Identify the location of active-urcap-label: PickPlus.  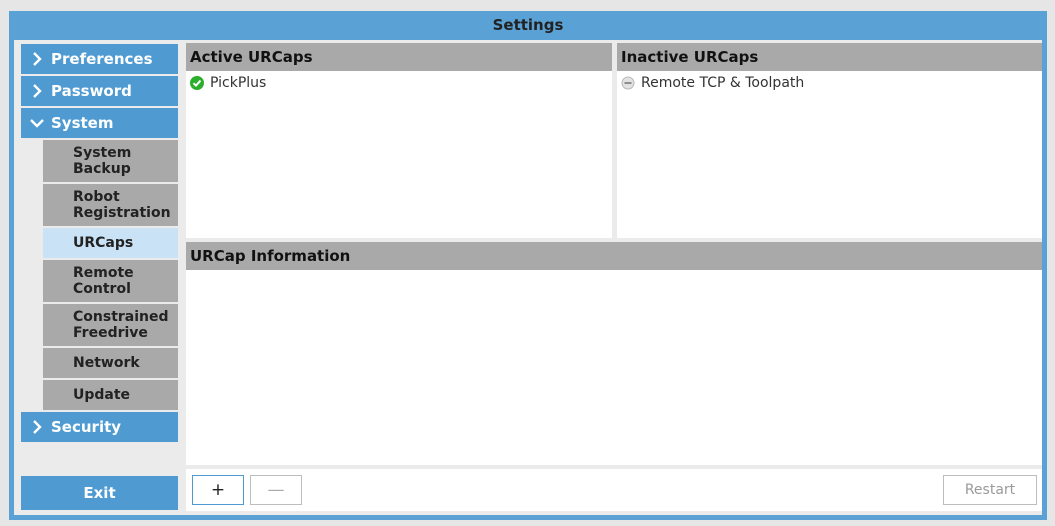
(238, 83).